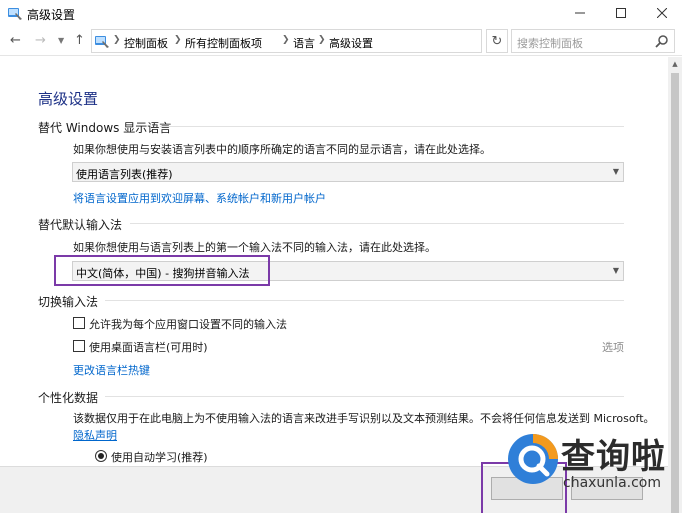 This screenshot has height=513, width=682. What do you see at coordinates (148, 347) in the screenshot?
I see `language-bar-label: 使用桌面语言栏(可用时)` at bounding box center [148, 347].